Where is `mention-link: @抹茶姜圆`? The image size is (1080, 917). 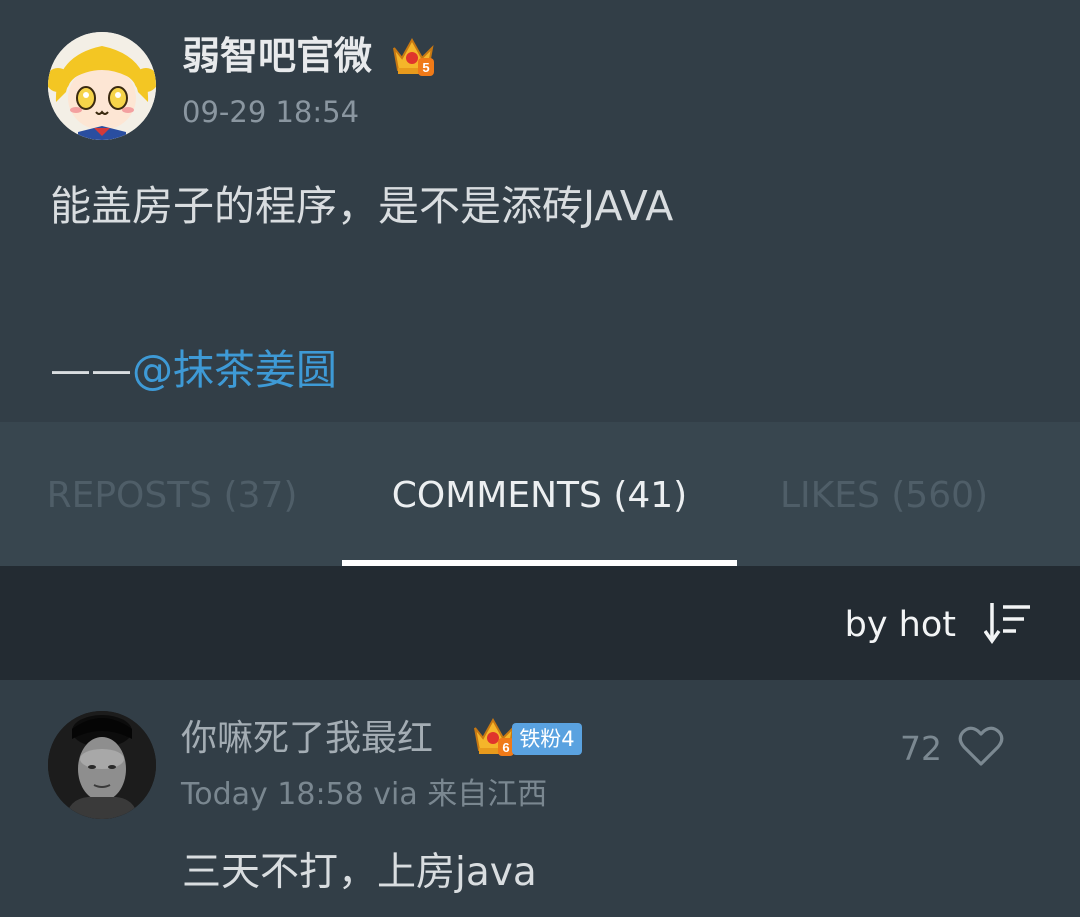 mention-link: @抹茶姜圆 is located at coordinates (234, 370).